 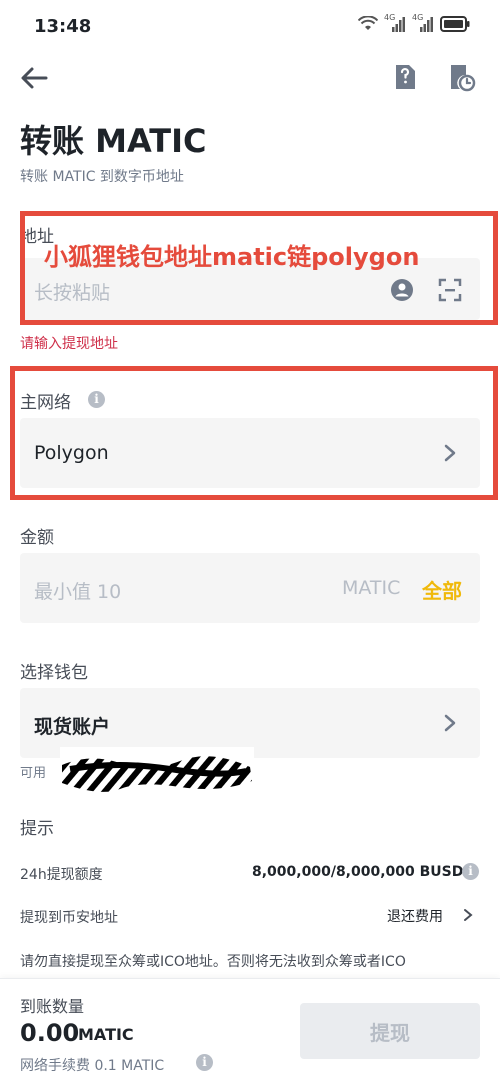 I want to click on nav-bar, so click(x=250, y=78).